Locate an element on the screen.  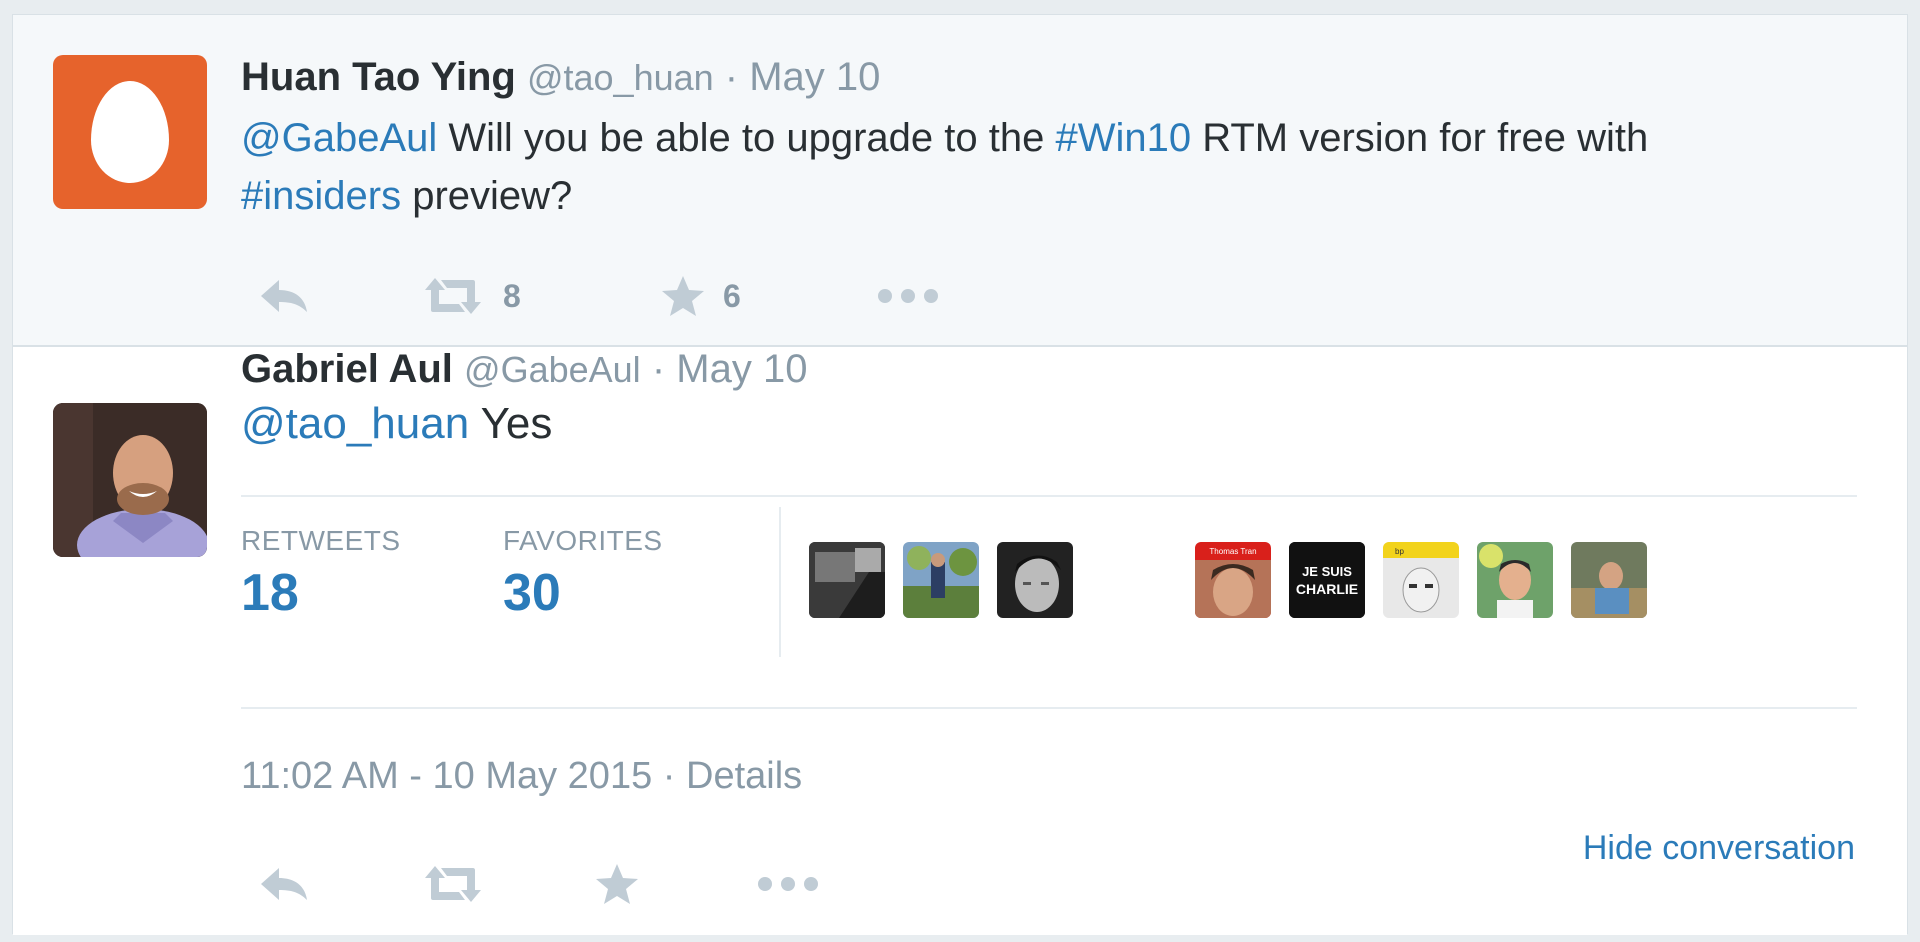
avatar-egg is located at coordinates (130, 132).